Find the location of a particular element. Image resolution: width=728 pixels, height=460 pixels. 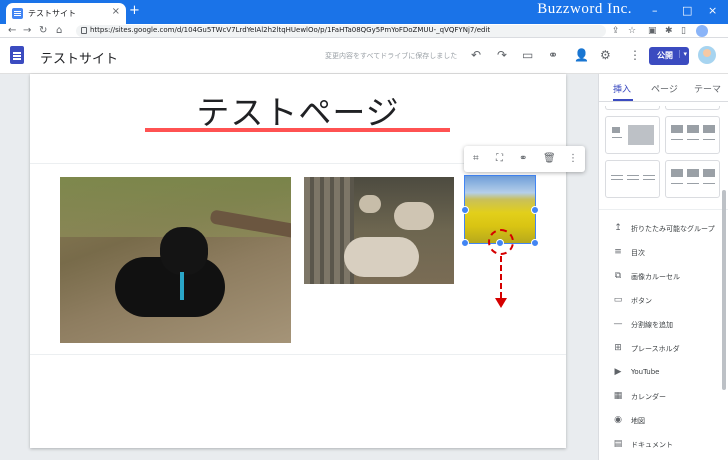

resize-handle-left is located at coordinates (465, 210).